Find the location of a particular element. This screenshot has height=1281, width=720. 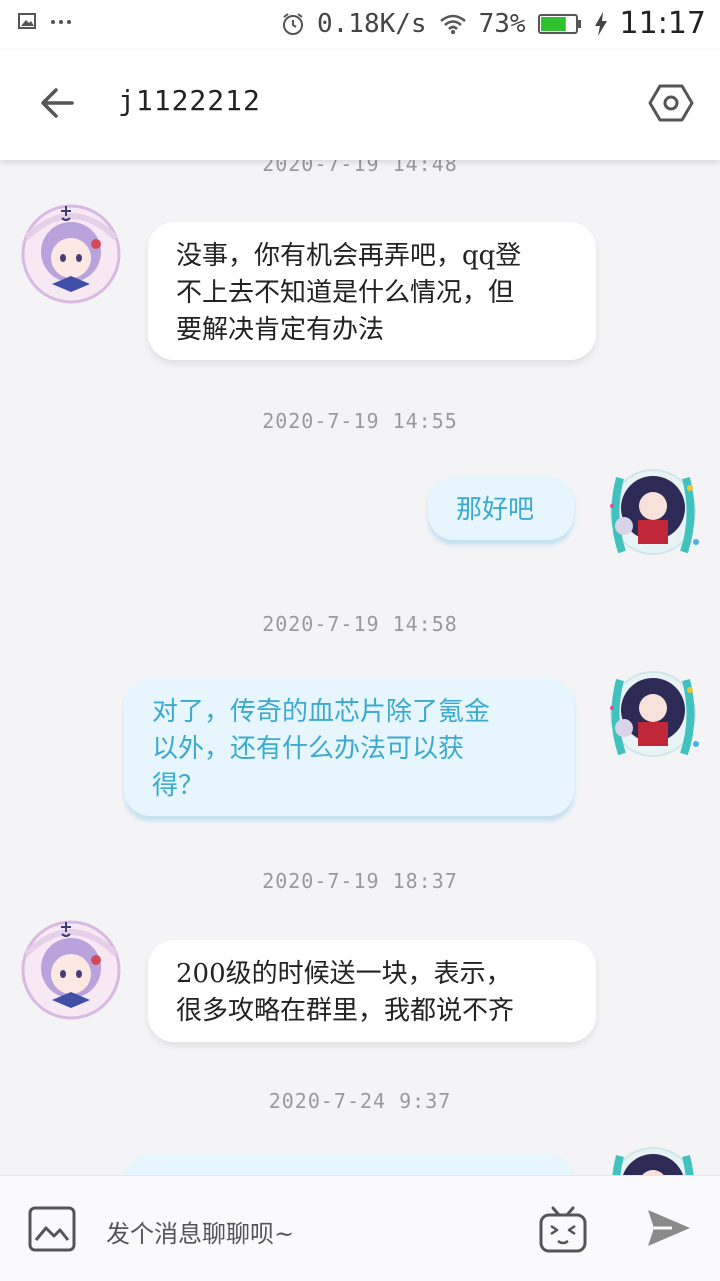

network-speed: 0.18K/s is located at coordinates (371, 23).